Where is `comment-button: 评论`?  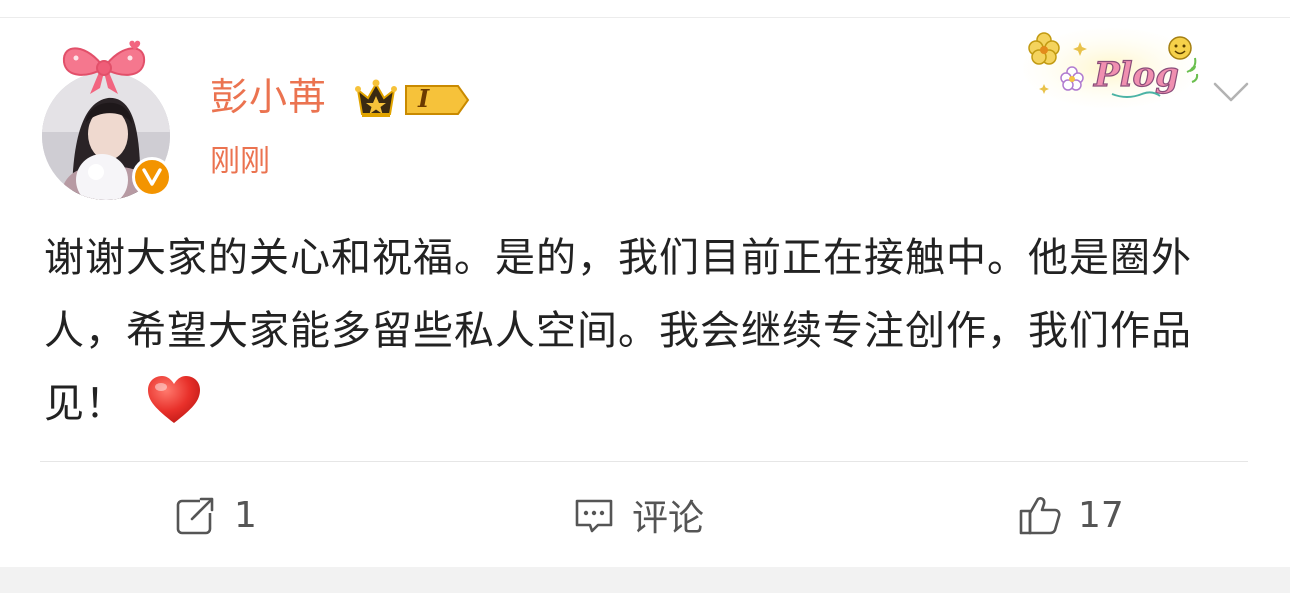
comment-button: 评论 is located at coordinates (638, 515).